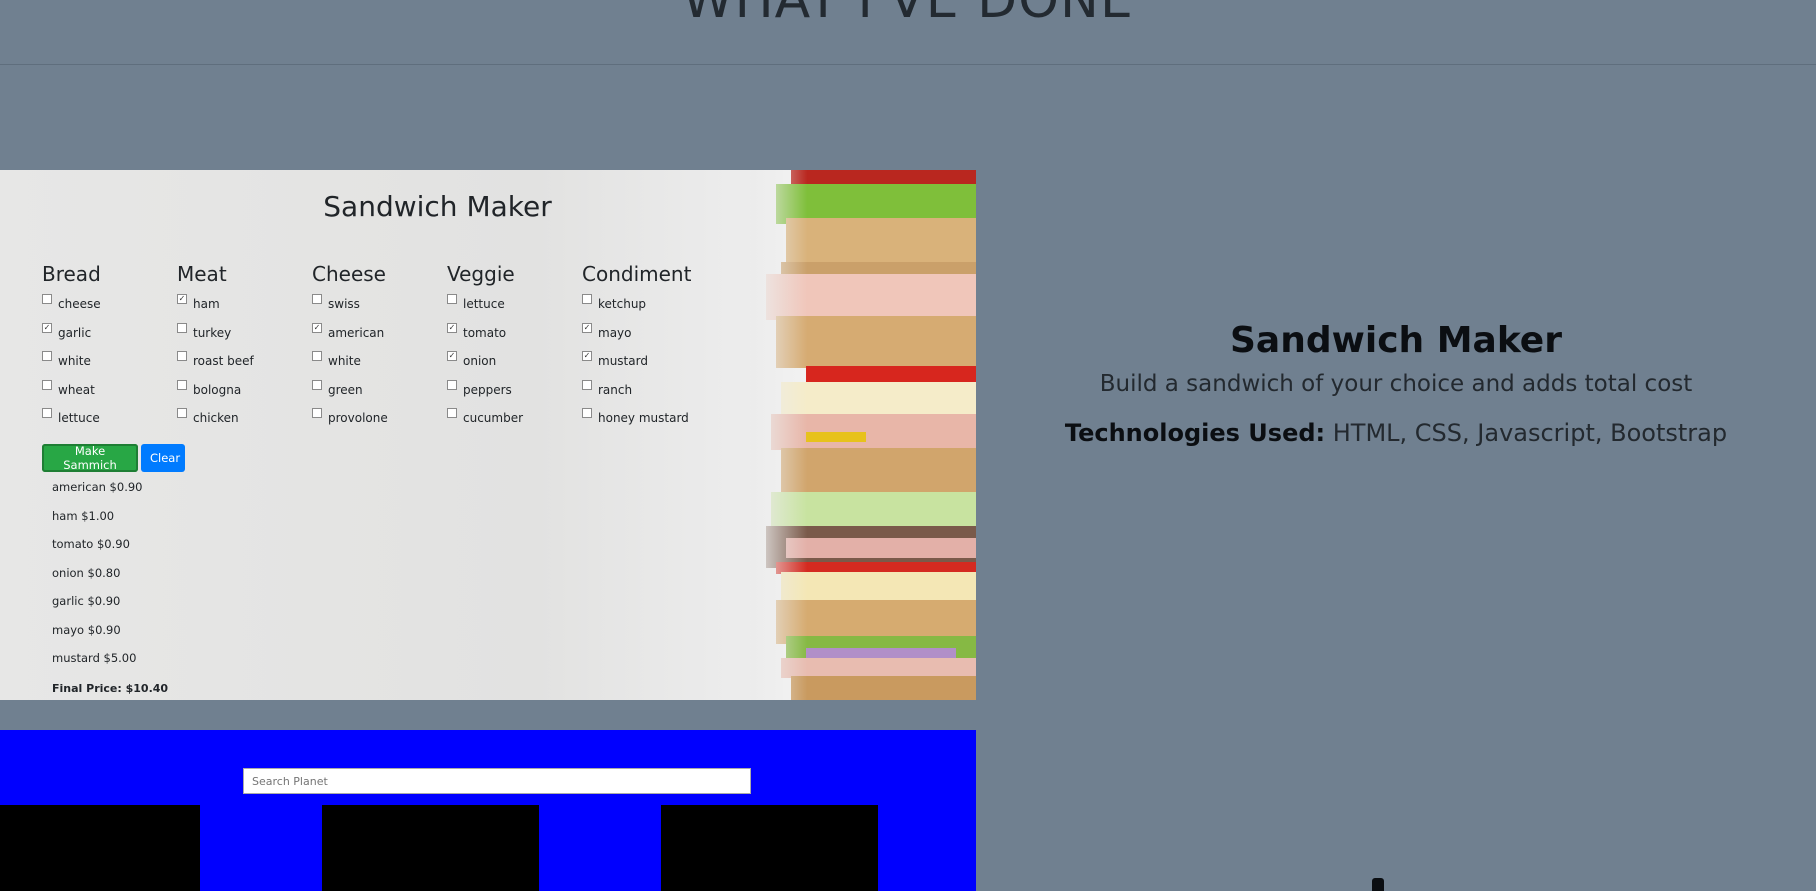 This screenshot has height=891, width=1816. I want to click on selected-item: onion $0.80, so click(86, 572).